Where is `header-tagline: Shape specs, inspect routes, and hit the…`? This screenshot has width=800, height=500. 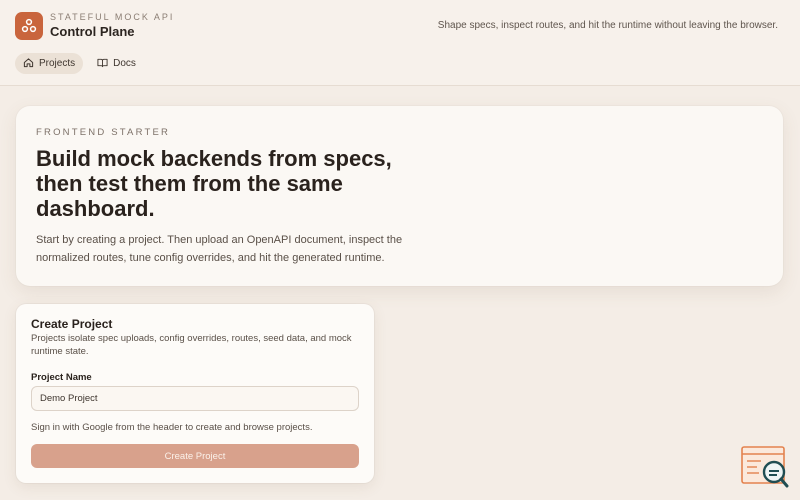 header-tagline: Shape specs, inspect routes, and hit the… is located at coordinates (607, 25).